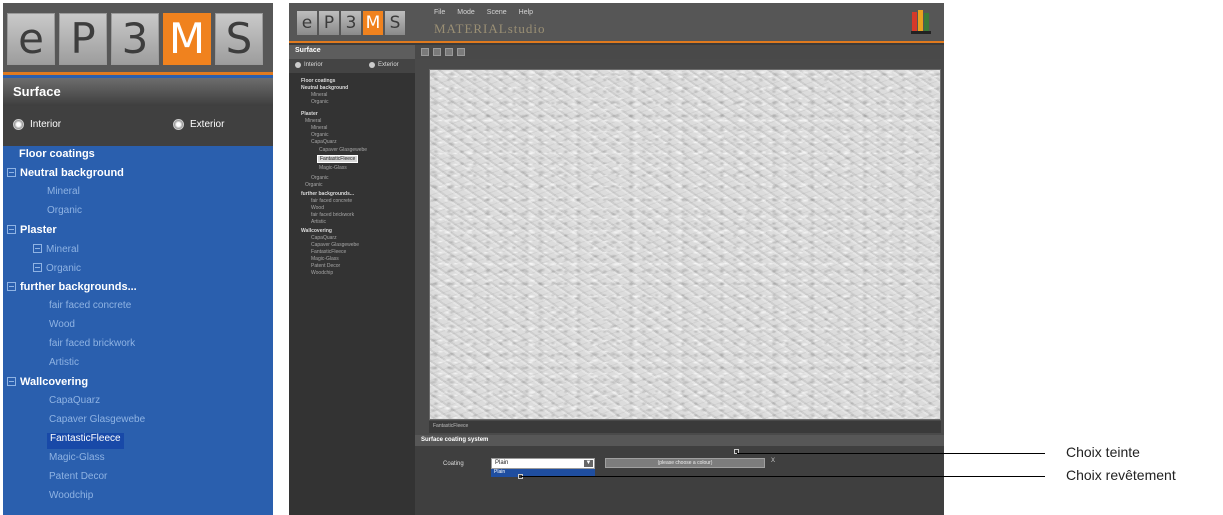  What do you see at coordinates (490, 28) in the screenshot?
I see `app-brand-title: MATERIALstudio` at bounding box center [490, 28].